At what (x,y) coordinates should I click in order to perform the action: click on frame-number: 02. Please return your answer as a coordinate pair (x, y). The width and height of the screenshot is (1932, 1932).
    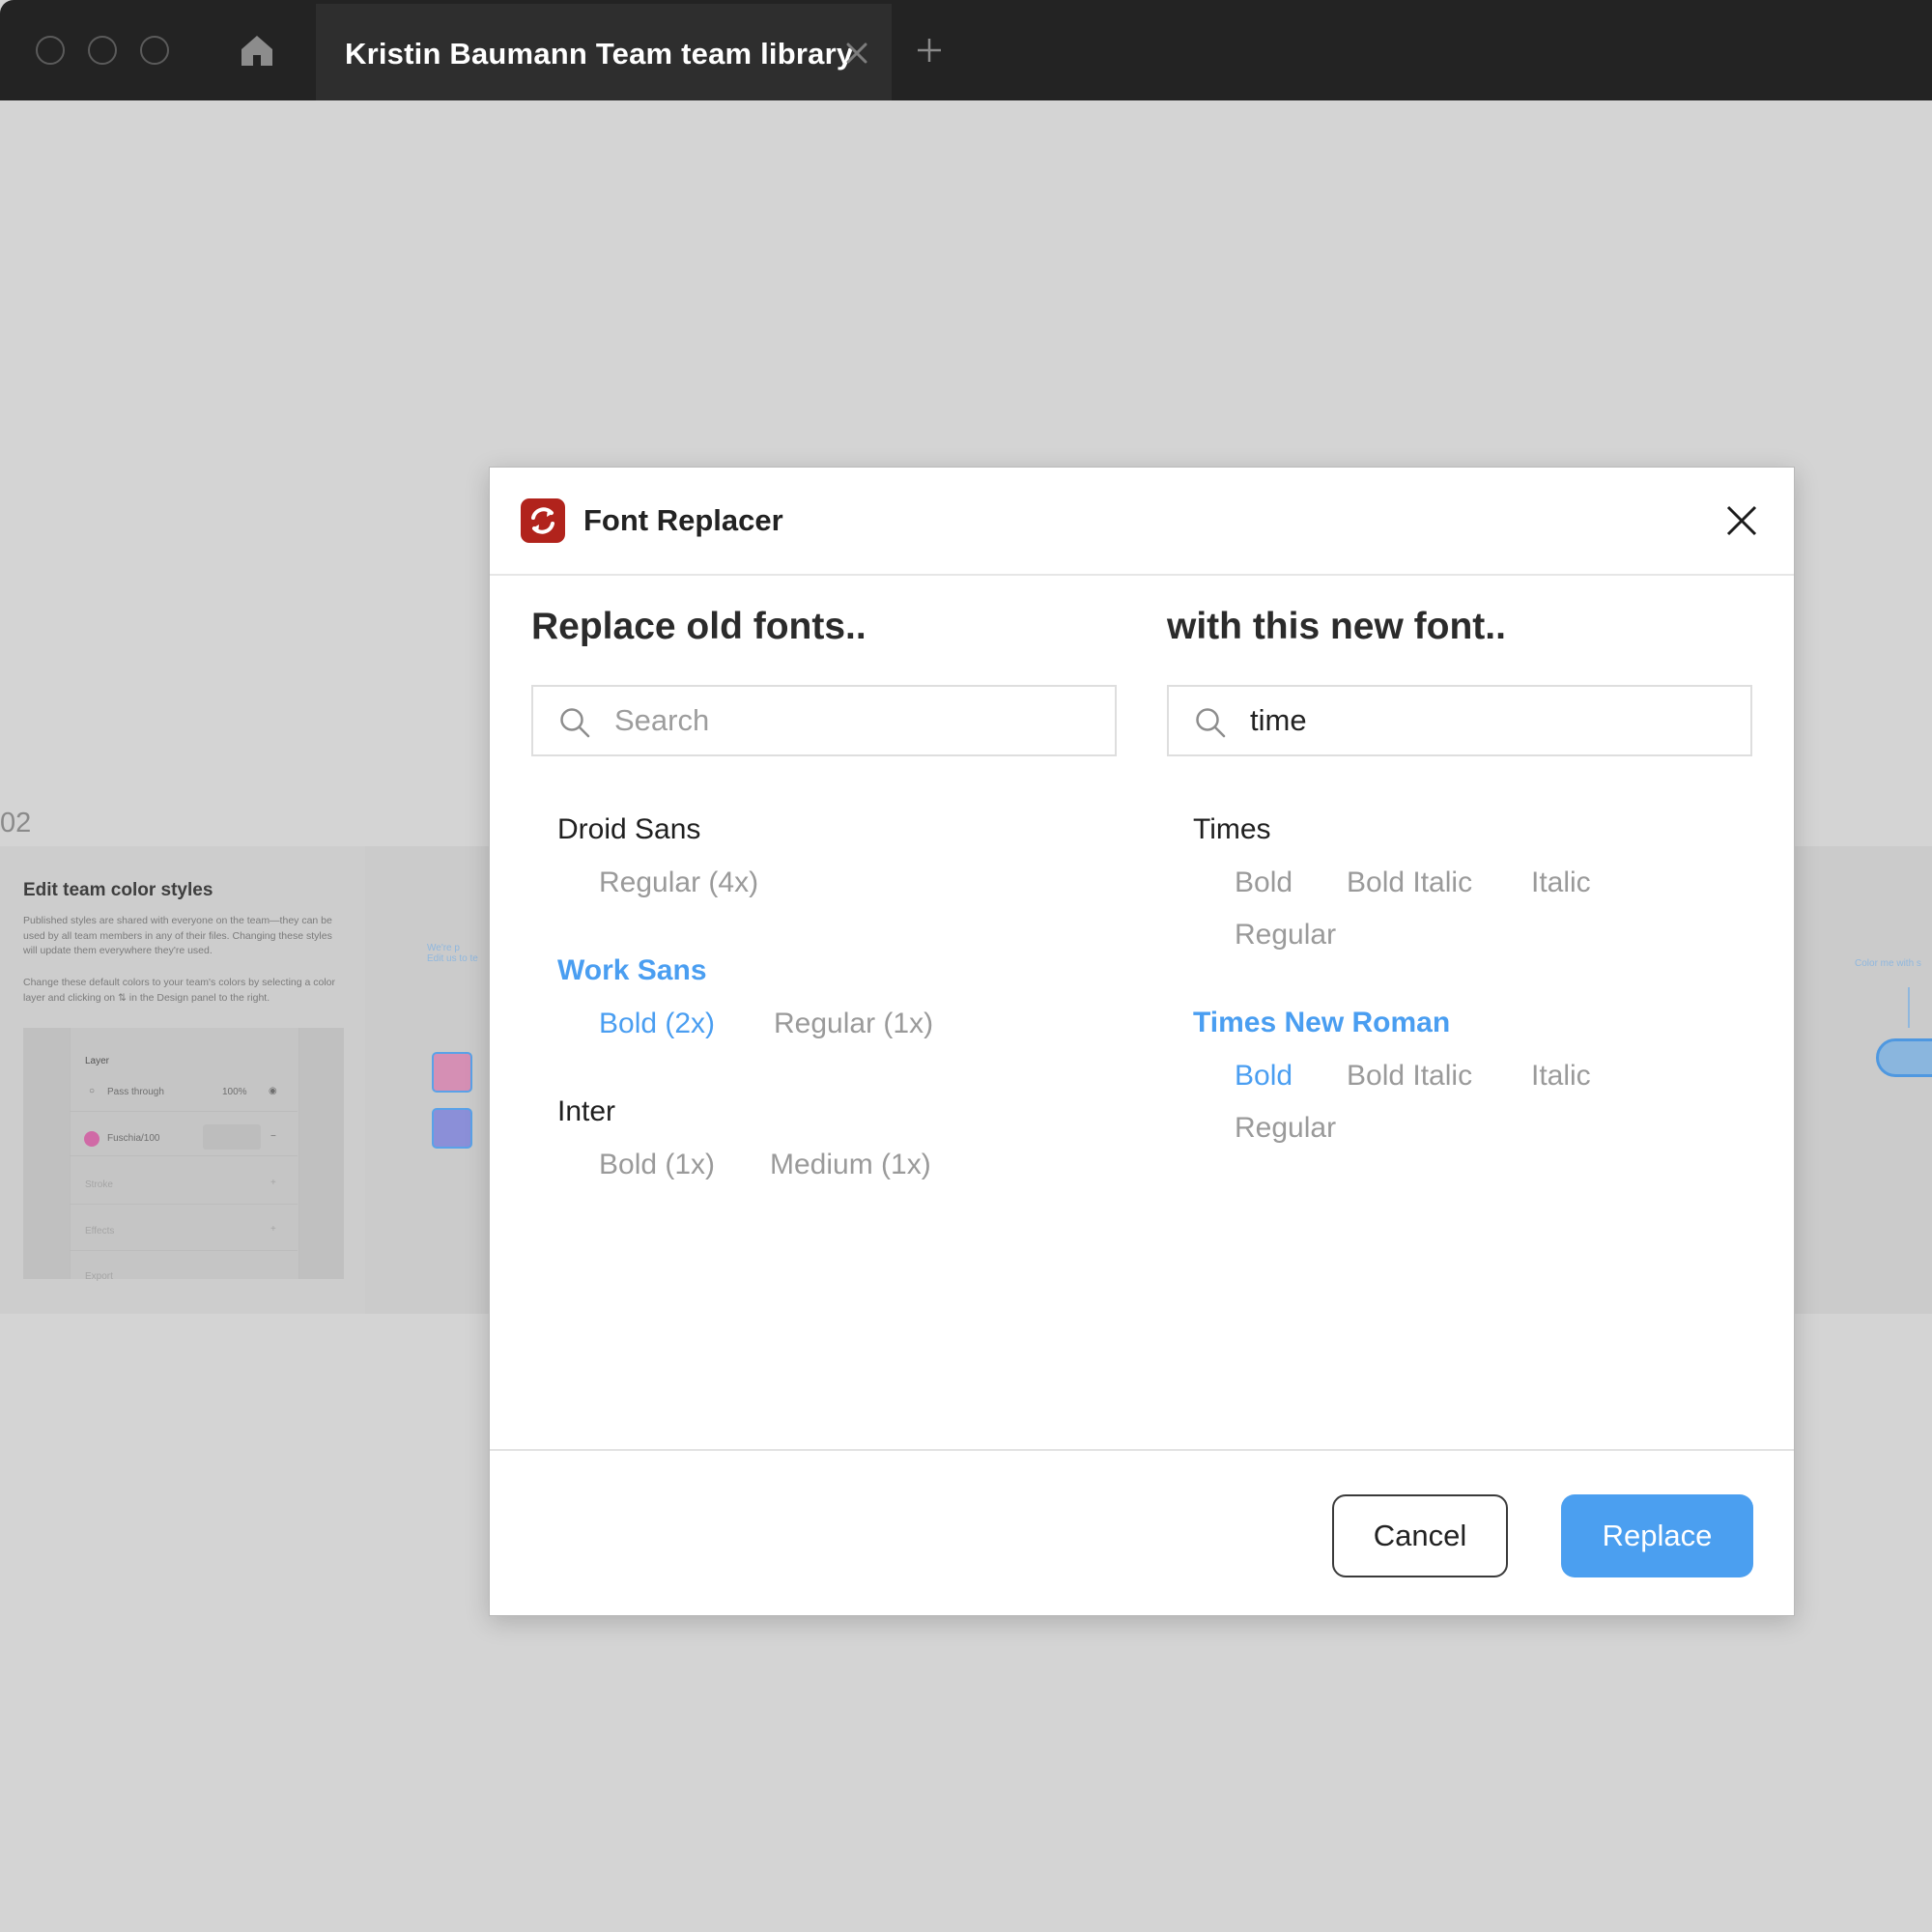
    Looking at the image, I should click on (16, 823).